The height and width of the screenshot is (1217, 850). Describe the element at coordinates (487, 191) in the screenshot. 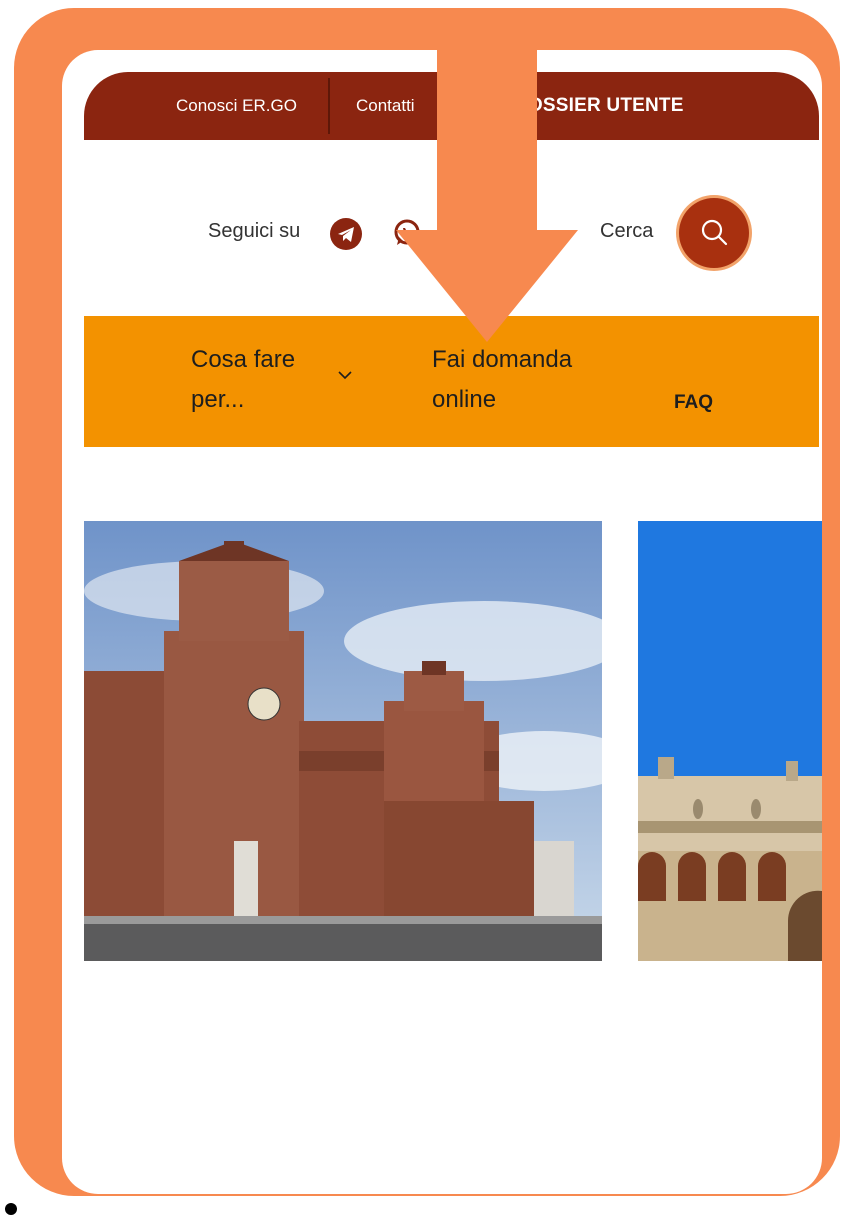

I see `down-arrow-overlay` at that location.